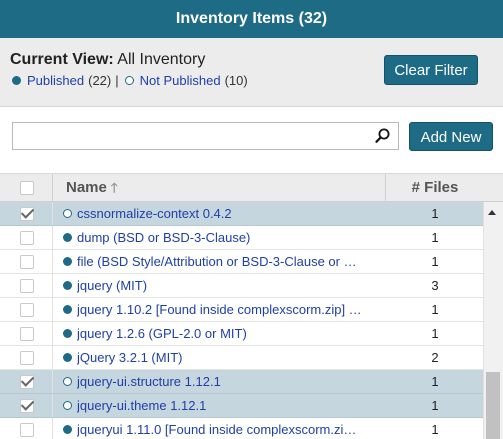 The height and width of the screenshot is (439, 503). I want to click on table-row: jquery-ui.structure 1.12.1 1, so click(241, 382).